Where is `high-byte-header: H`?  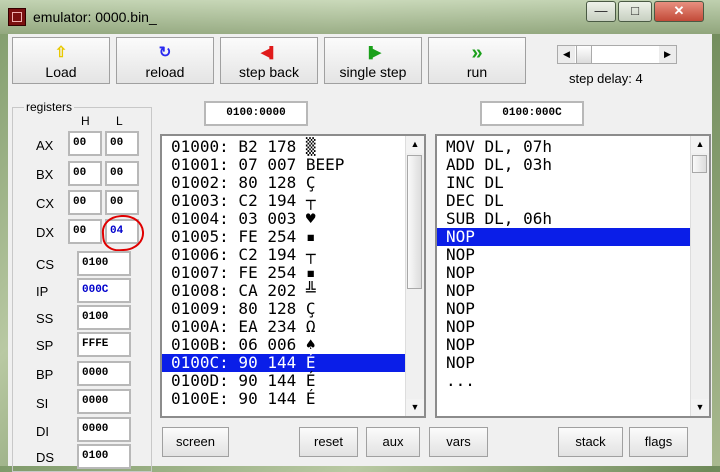
high-byte-header: H is located at coordinates (85, 121).